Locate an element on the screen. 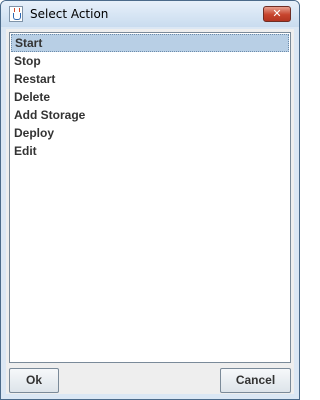  list-item-add-storage: Add Storage is located at coordinates (150, 115).